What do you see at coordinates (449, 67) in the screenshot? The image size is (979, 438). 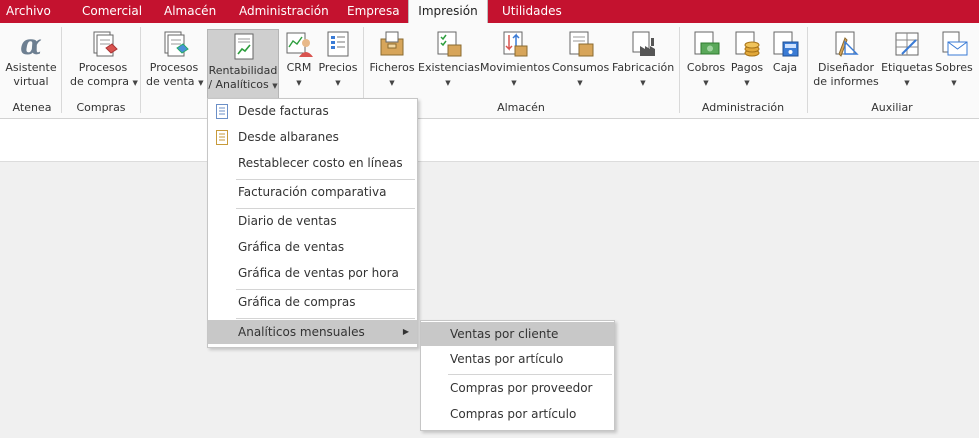 I see `button-label: Existencias` at bounding box center [449, 67].